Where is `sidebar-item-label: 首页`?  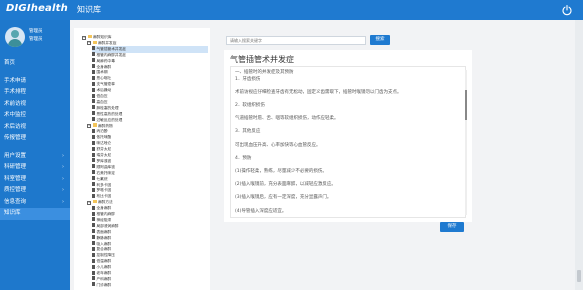
sidebar-item-label: 首页 is located at coordinates (10, 63).